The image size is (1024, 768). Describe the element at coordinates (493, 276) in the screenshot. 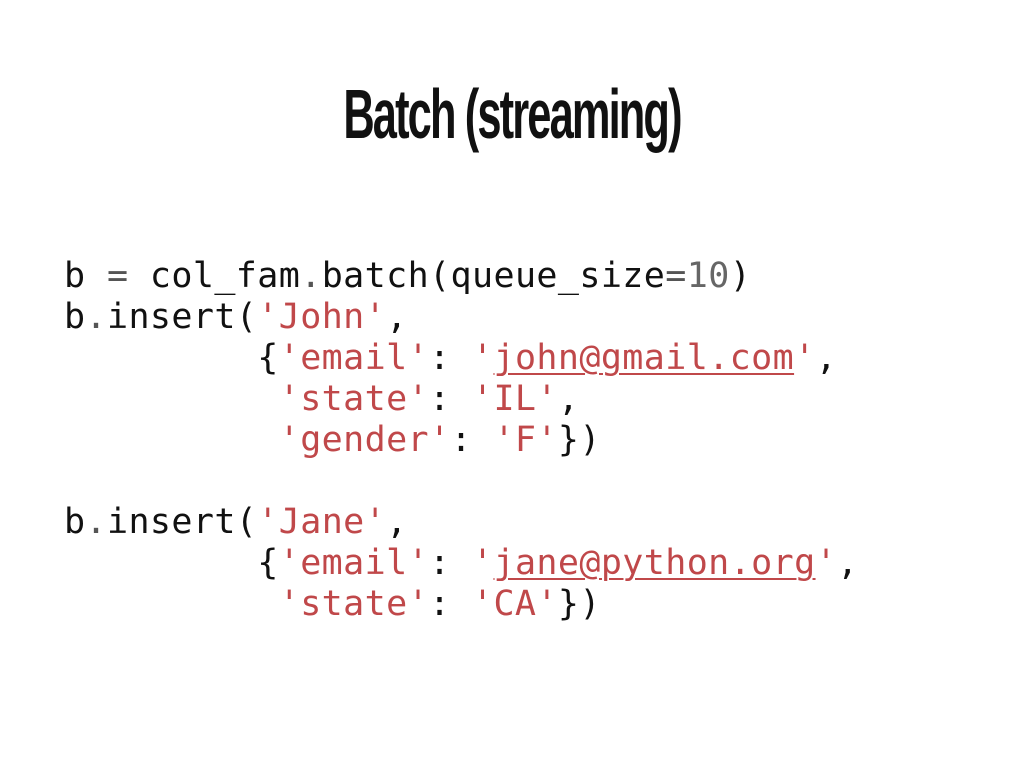

I see `code-token: batch(queue_size` at that location.